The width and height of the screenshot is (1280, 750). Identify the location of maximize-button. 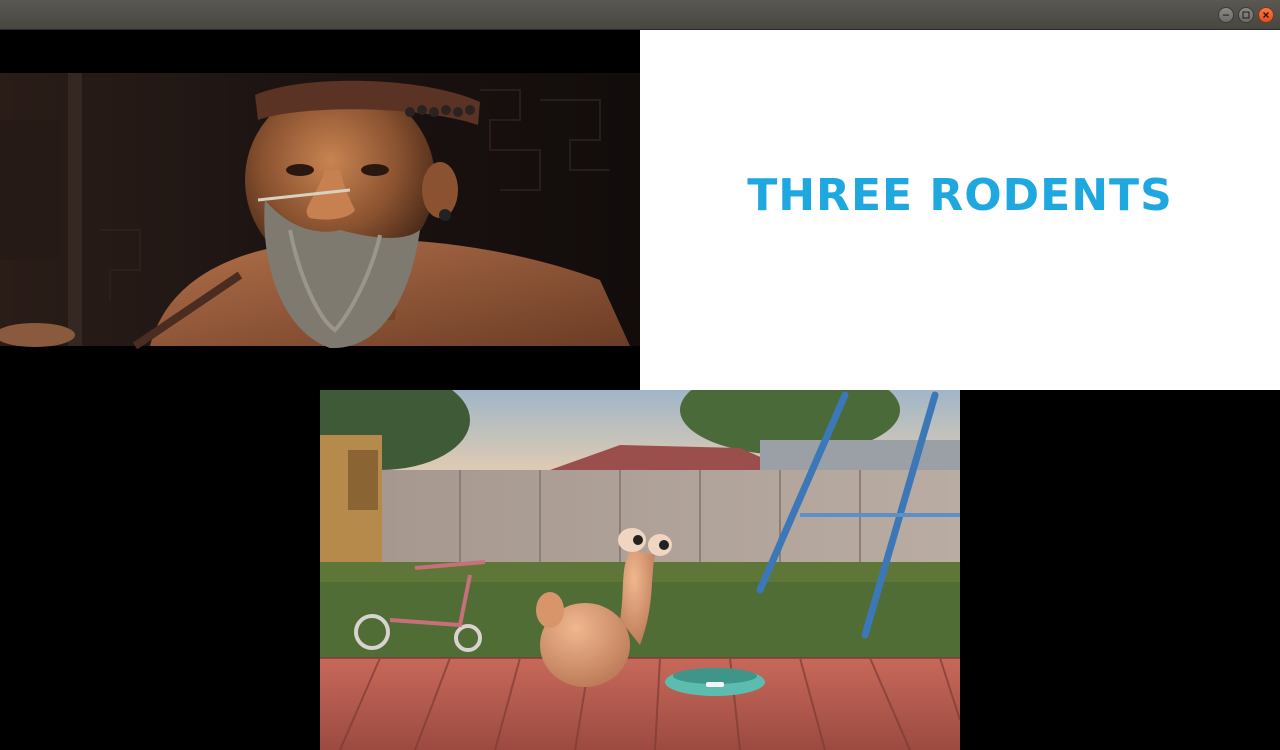
(1246, 15).